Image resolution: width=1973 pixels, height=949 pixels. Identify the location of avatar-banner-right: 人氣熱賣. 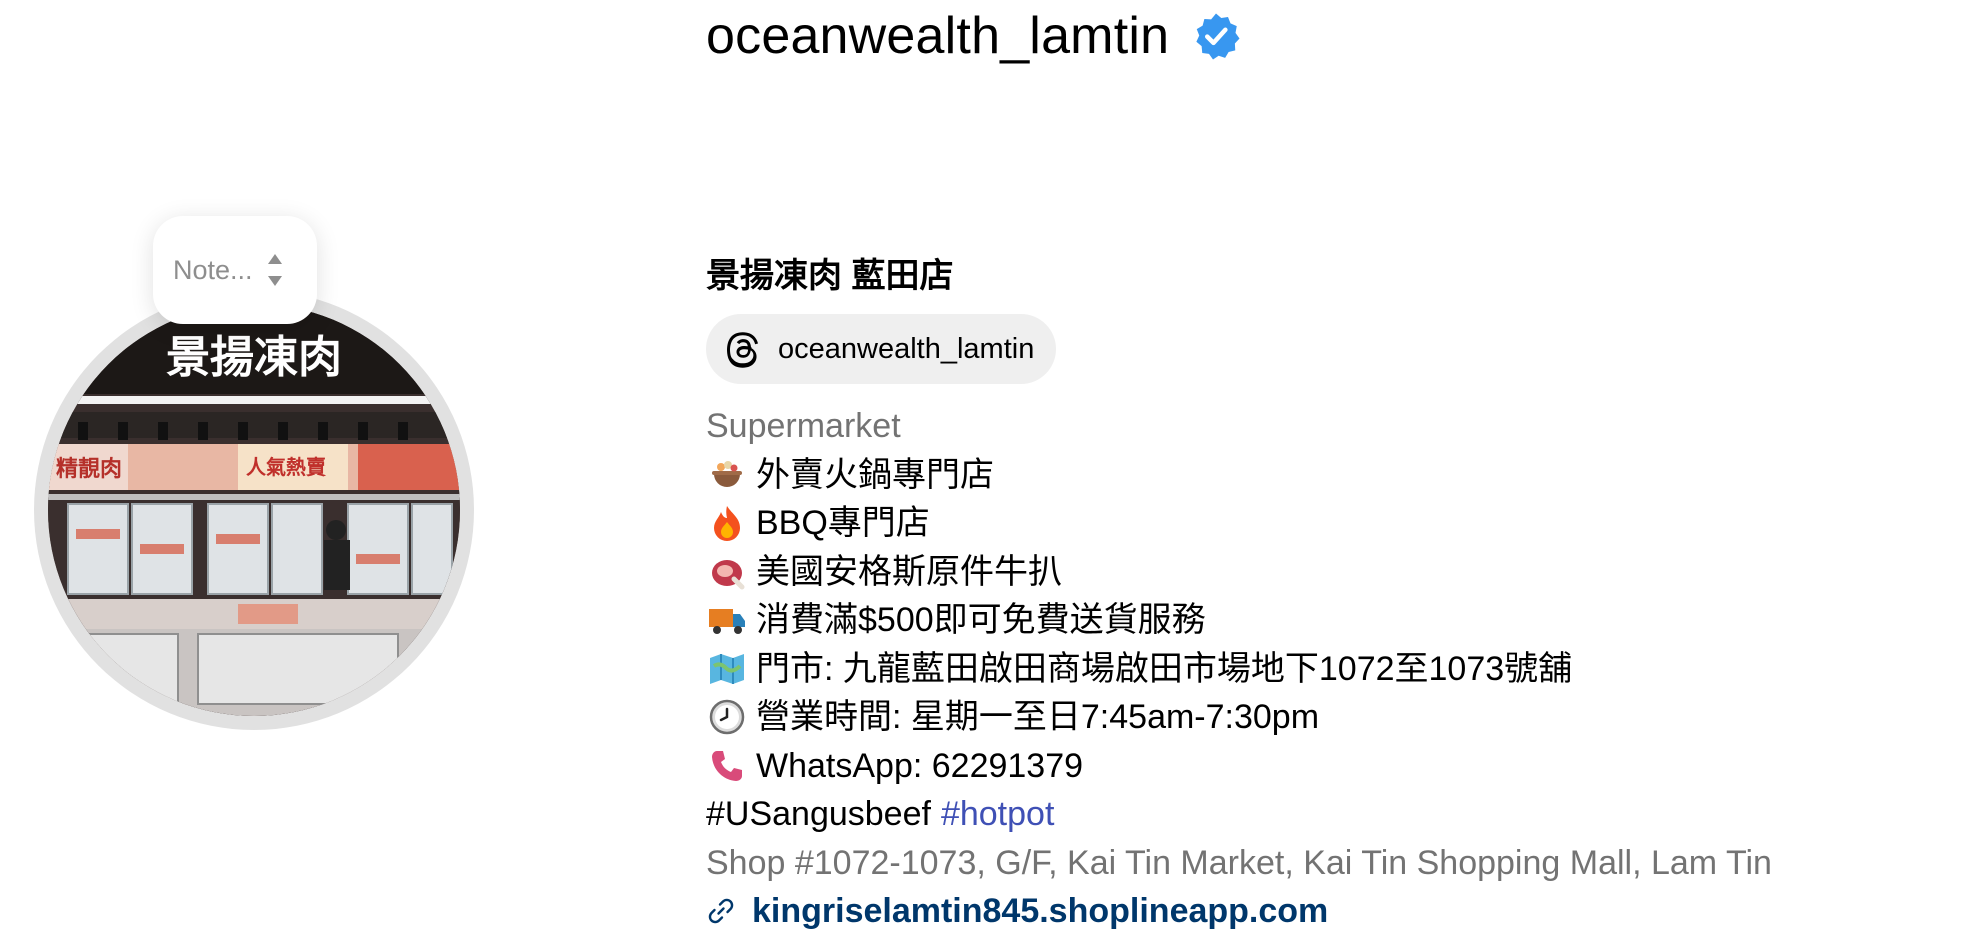
(286, 467).